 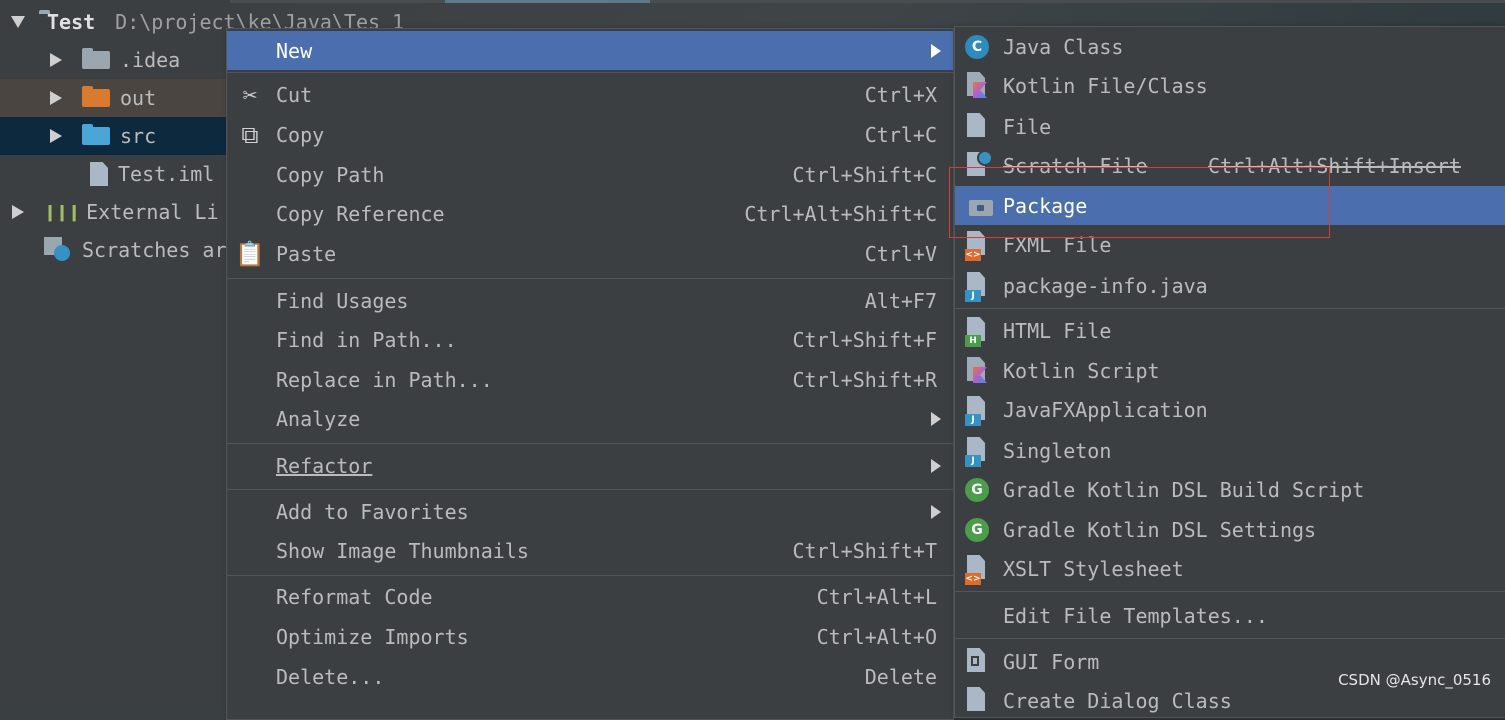 I want to click on menu-item-label: Optimize Imports, so click(x=372, y=636).